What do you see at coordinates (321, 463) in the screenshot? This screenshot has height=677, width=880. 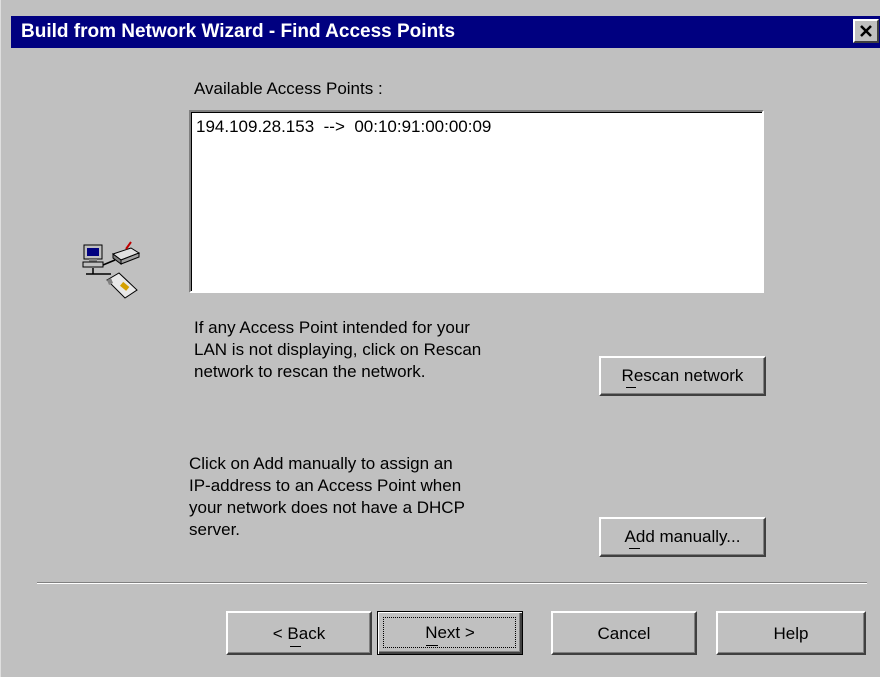 I see `add-manual-description-line: Click on Add manually to assign an` at bounding box center [321, 463].